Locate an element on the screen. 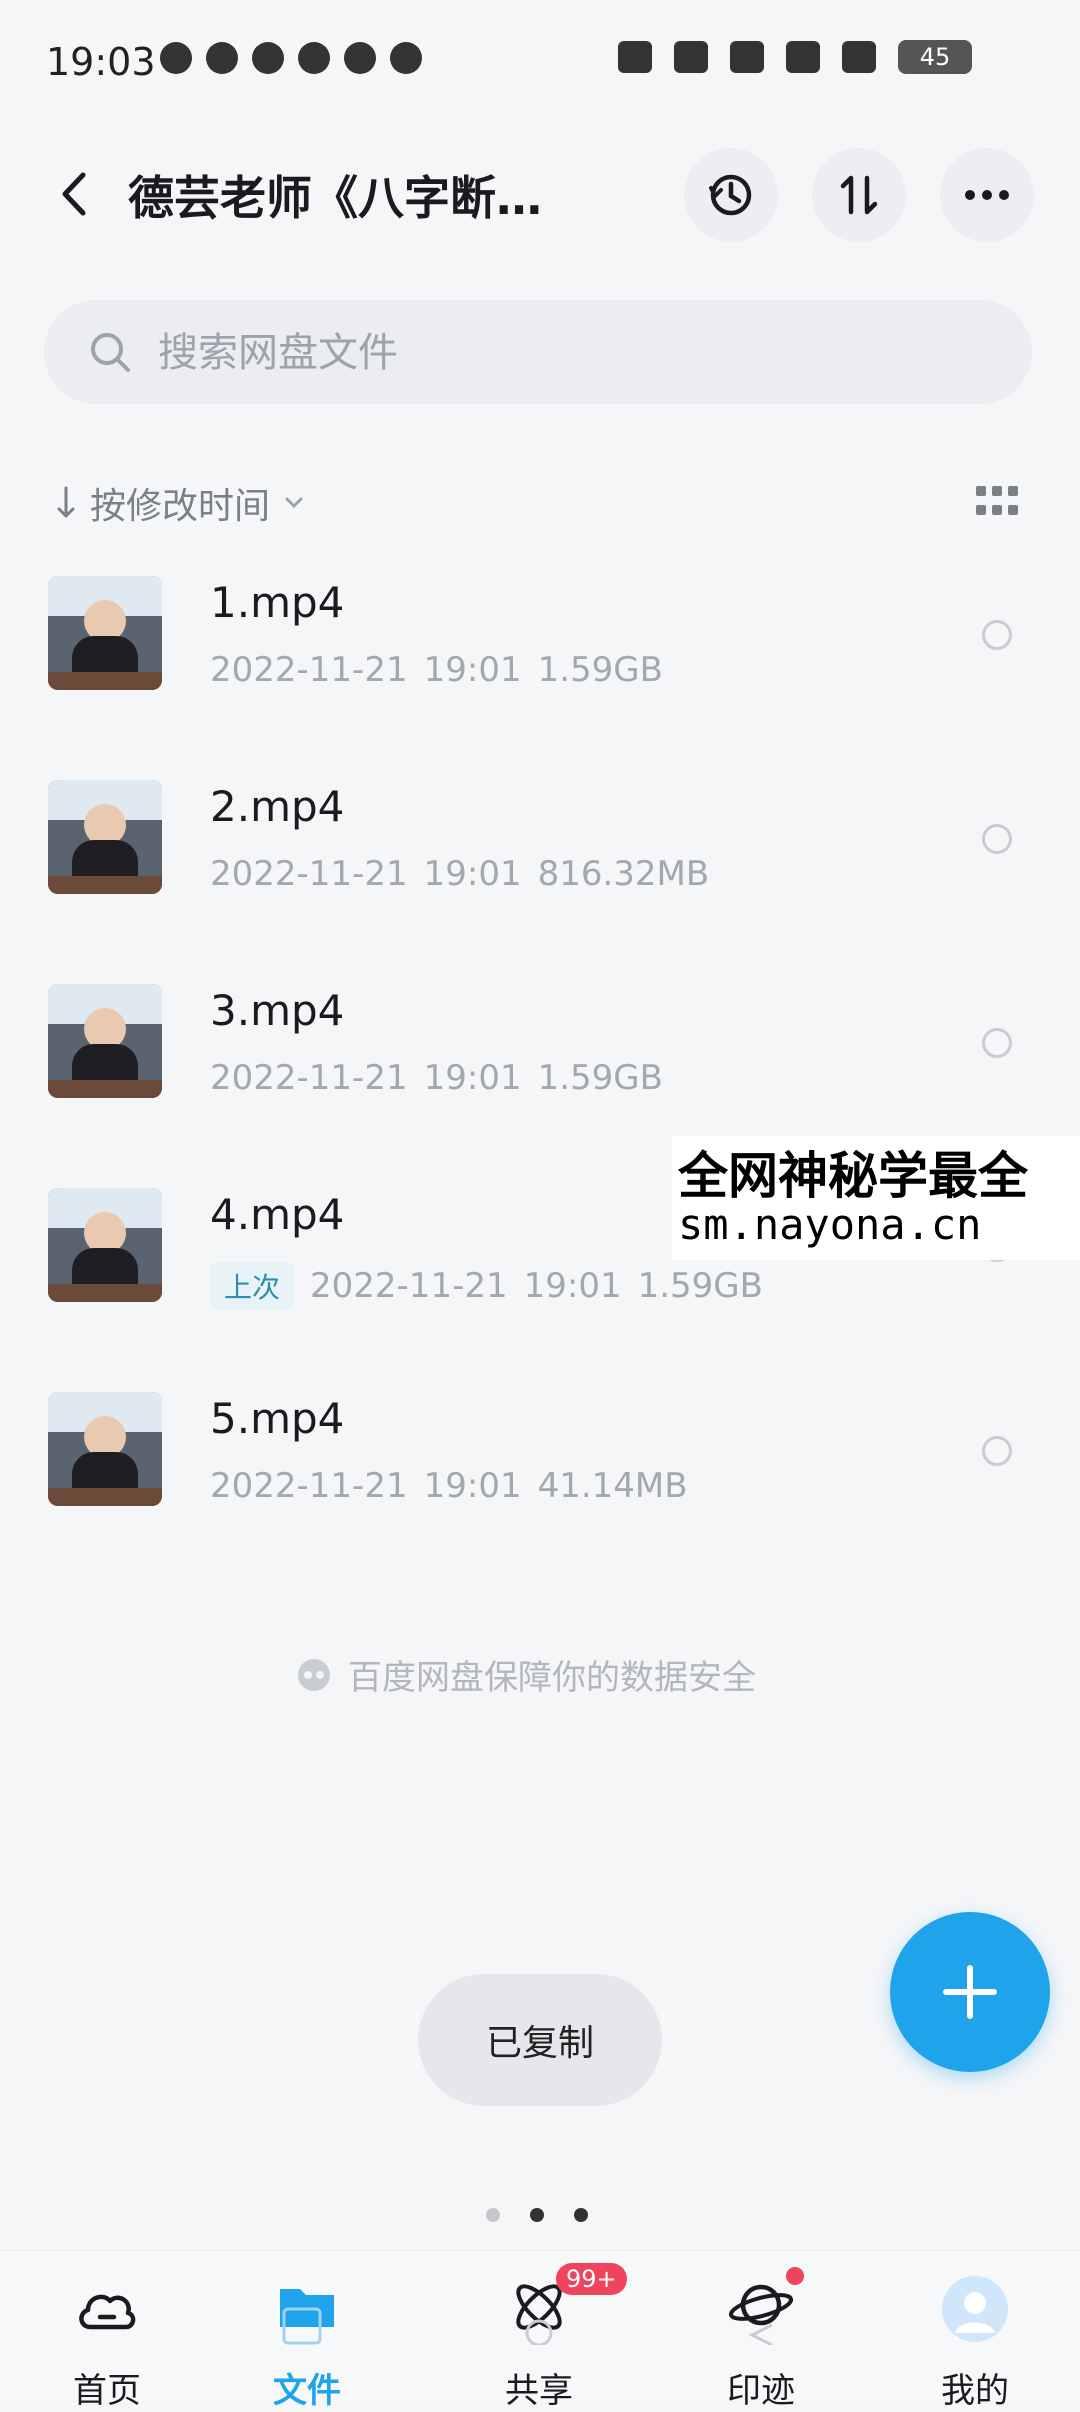 Image resolution: width=1080 pixels, height=2412 pixels. search-bar is located at coordinates (538, 353).